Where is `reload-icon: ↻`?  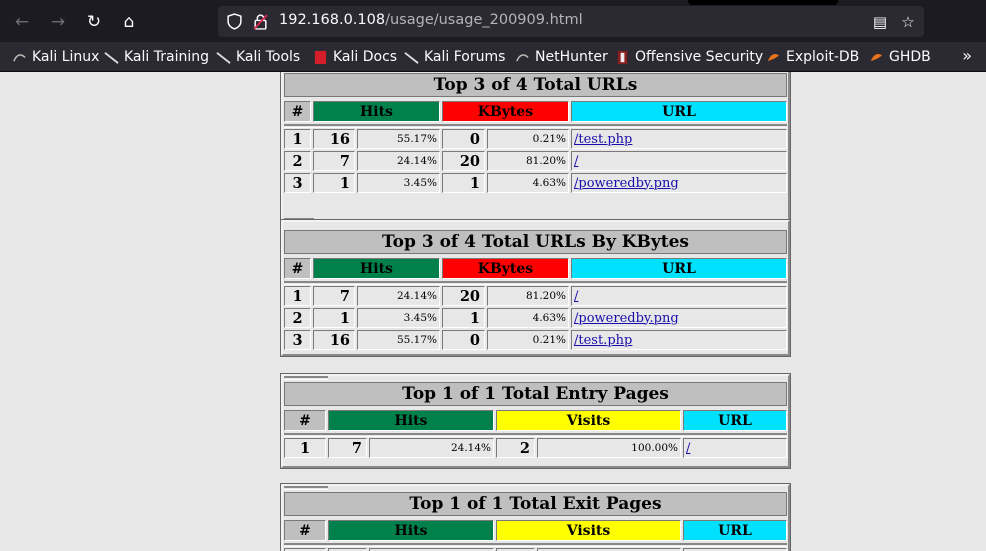 reload-icon: ↻ is located at coordinates (94, 22).